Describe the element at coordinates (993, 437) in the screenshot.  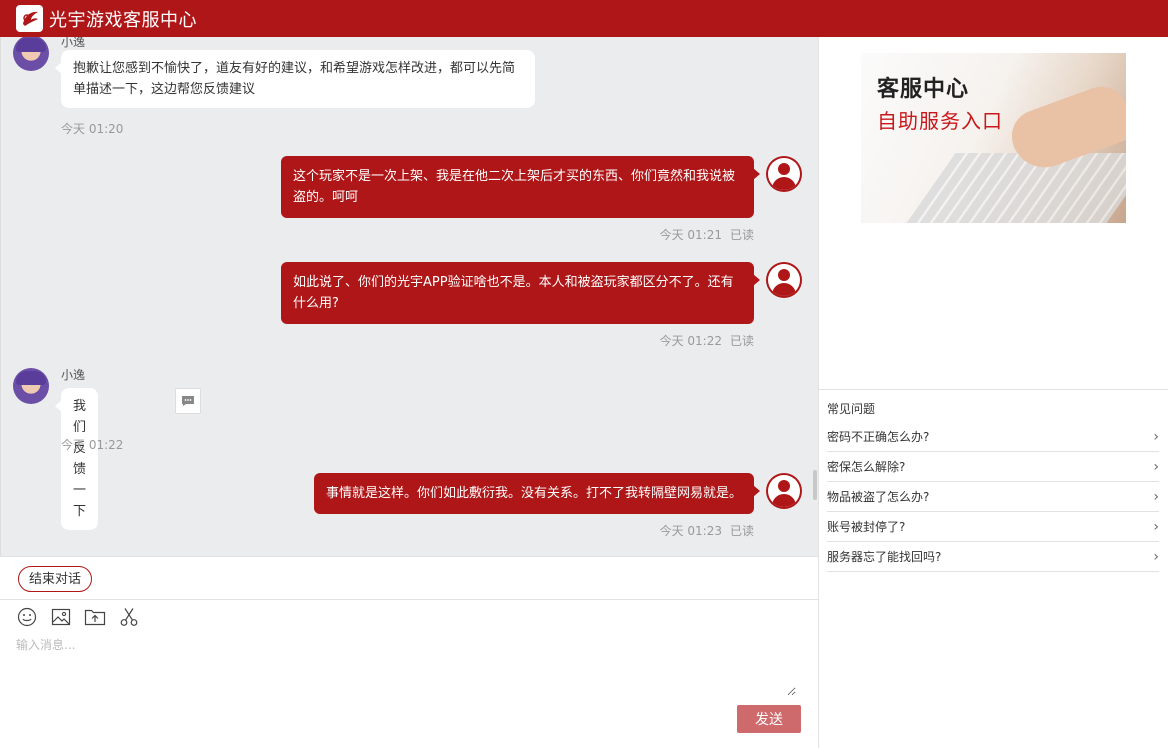
I see `faq-item: 密码不正确怎么办? ›` at that location.